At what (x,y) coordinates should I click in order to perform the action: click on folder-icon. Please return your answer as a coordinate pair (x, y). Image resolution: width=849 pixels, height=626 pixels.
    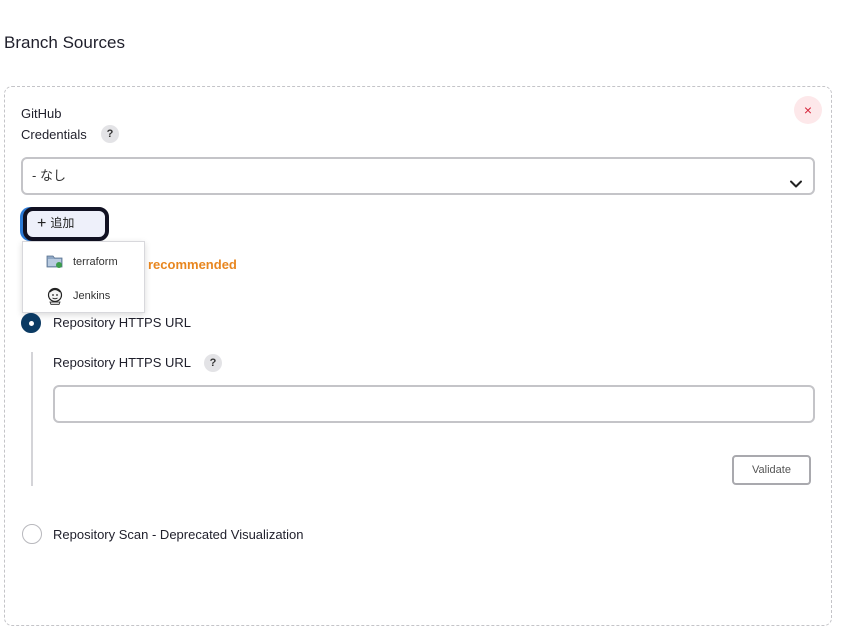
    Looking at the image, I should click on (55, 262).